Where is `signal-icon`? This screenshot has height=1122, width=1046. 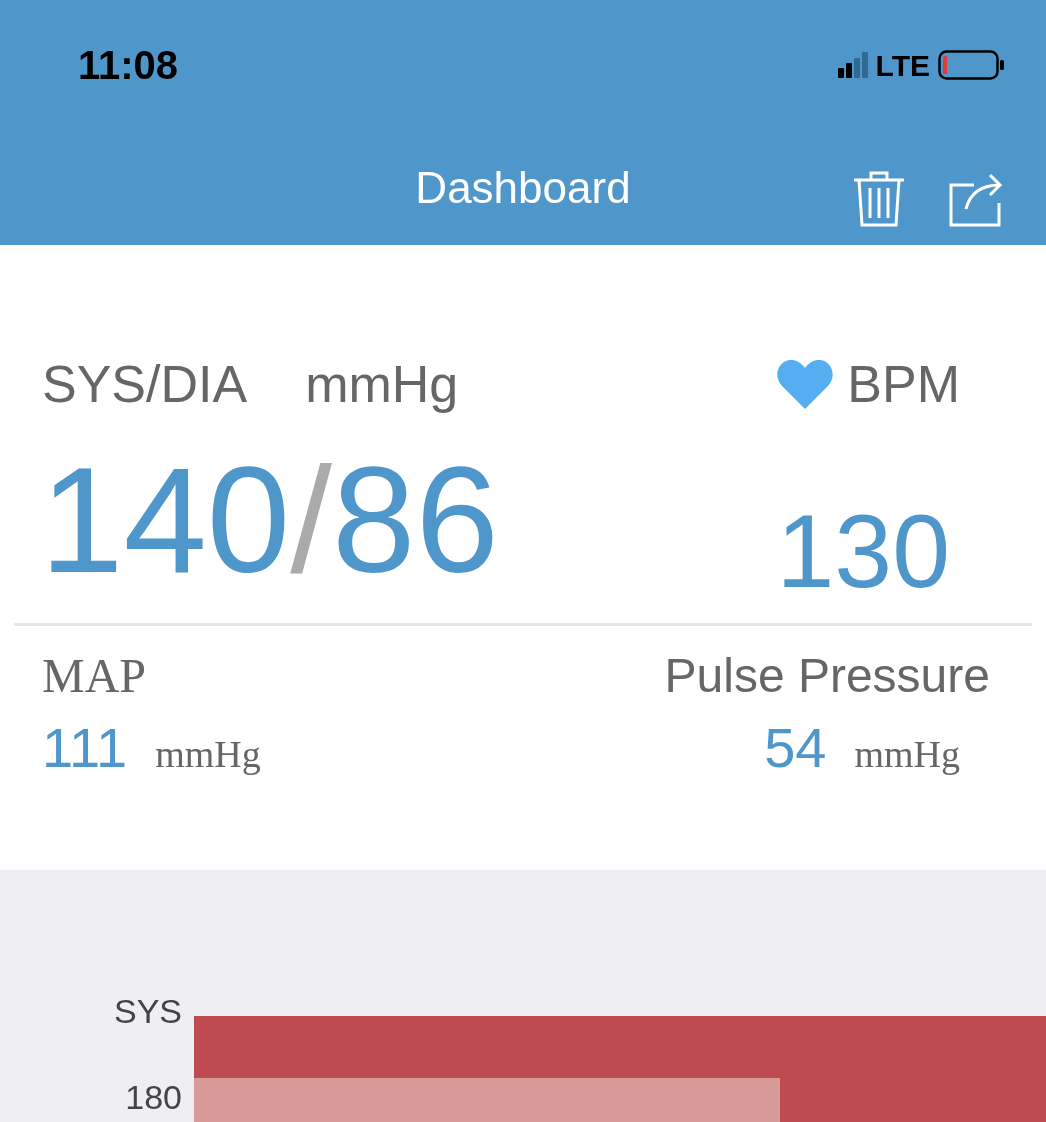
signal-icon is located at coordinates (852, 65).